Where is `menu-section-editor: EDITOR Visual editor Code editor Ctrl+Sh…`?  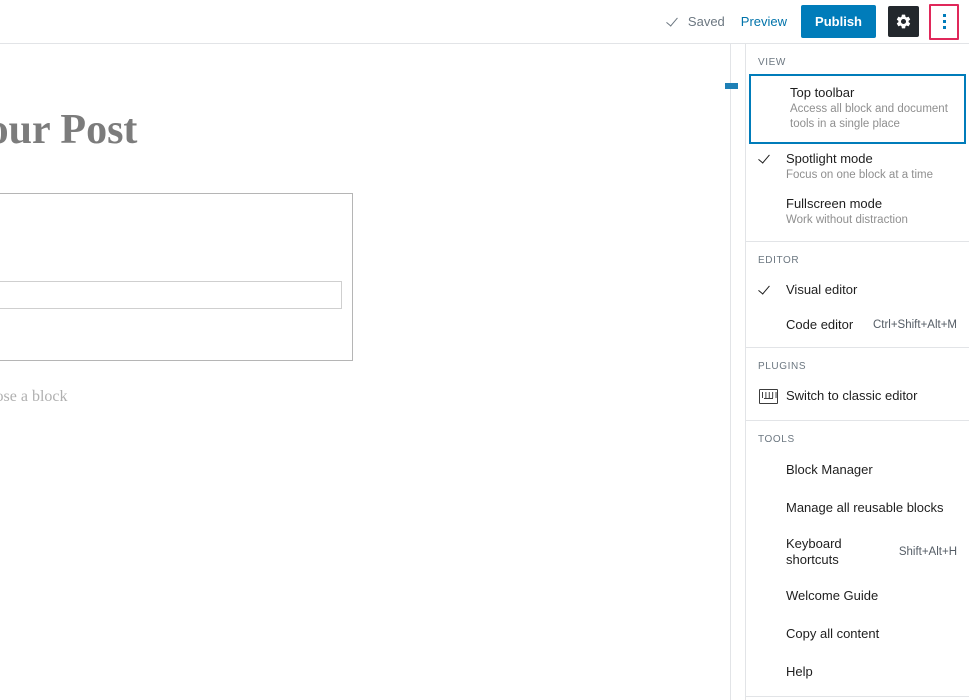
menu-section-editor: EDITOR Visual editor Code editor Ctrl+Sh… is located at coordinates (857, 295).